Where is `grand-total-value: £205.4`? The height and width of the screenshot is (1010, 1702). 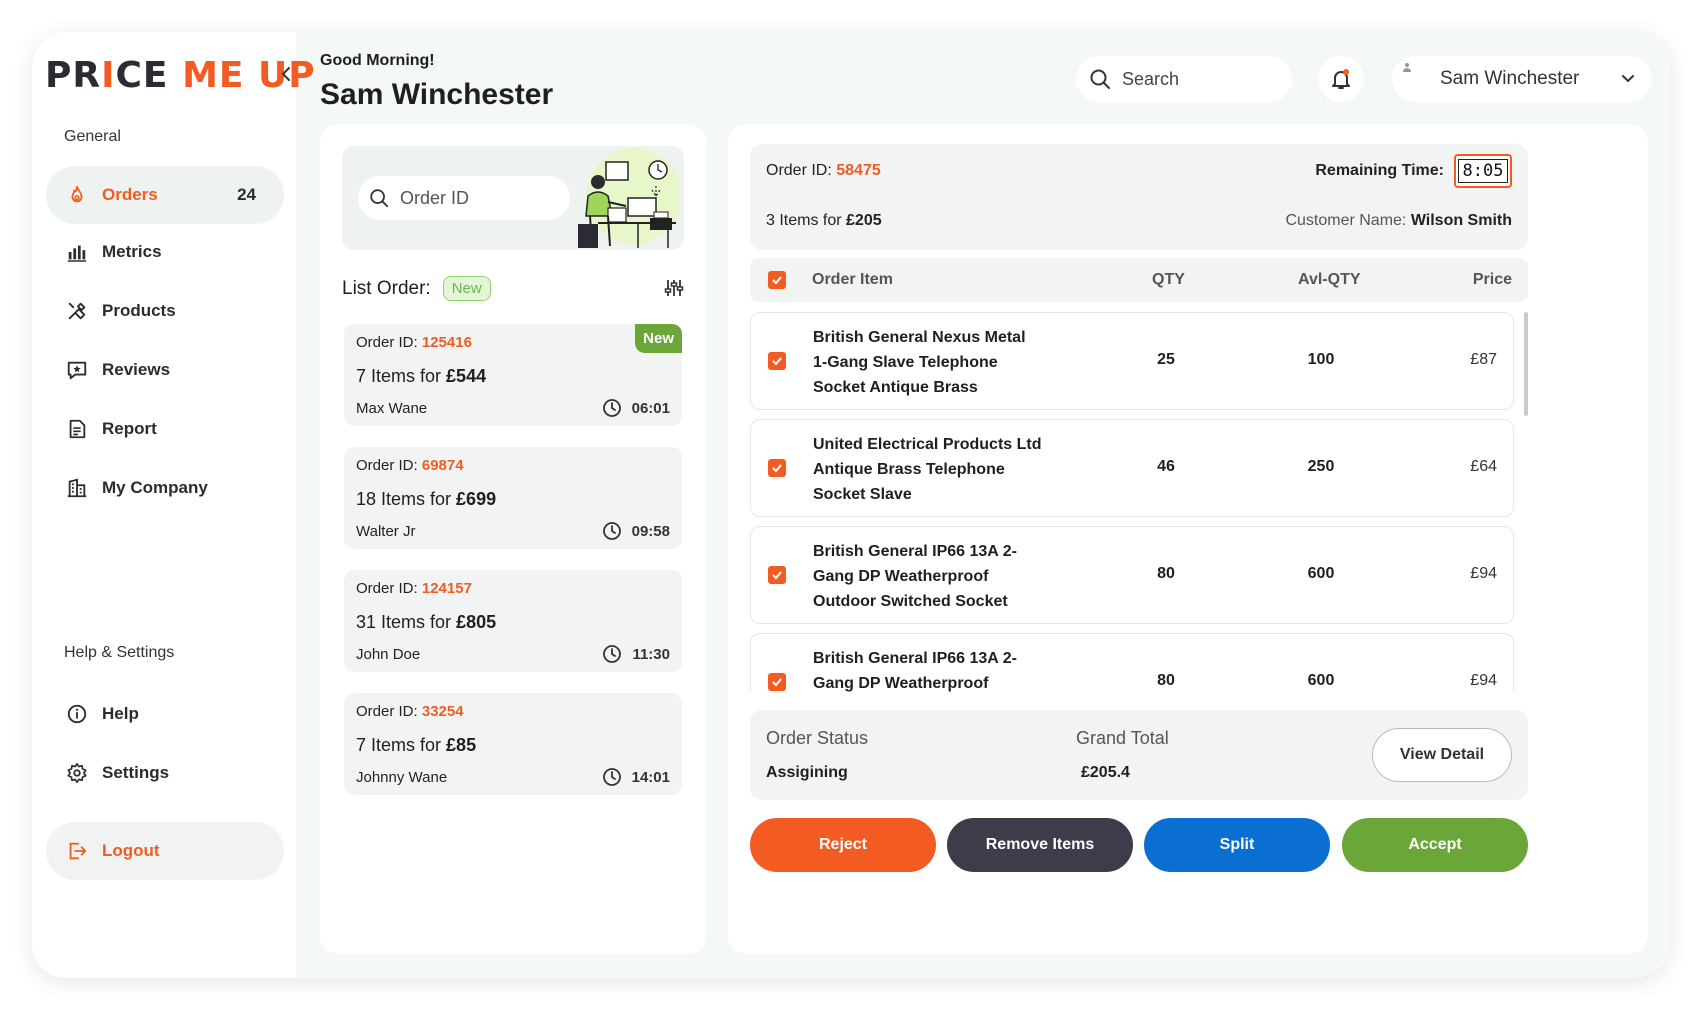
grand-total-value: £205.4 is located at coordinates (1105, 772).